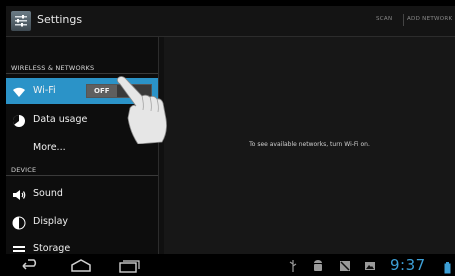  I want to click on section-divider, so click(82, 175).